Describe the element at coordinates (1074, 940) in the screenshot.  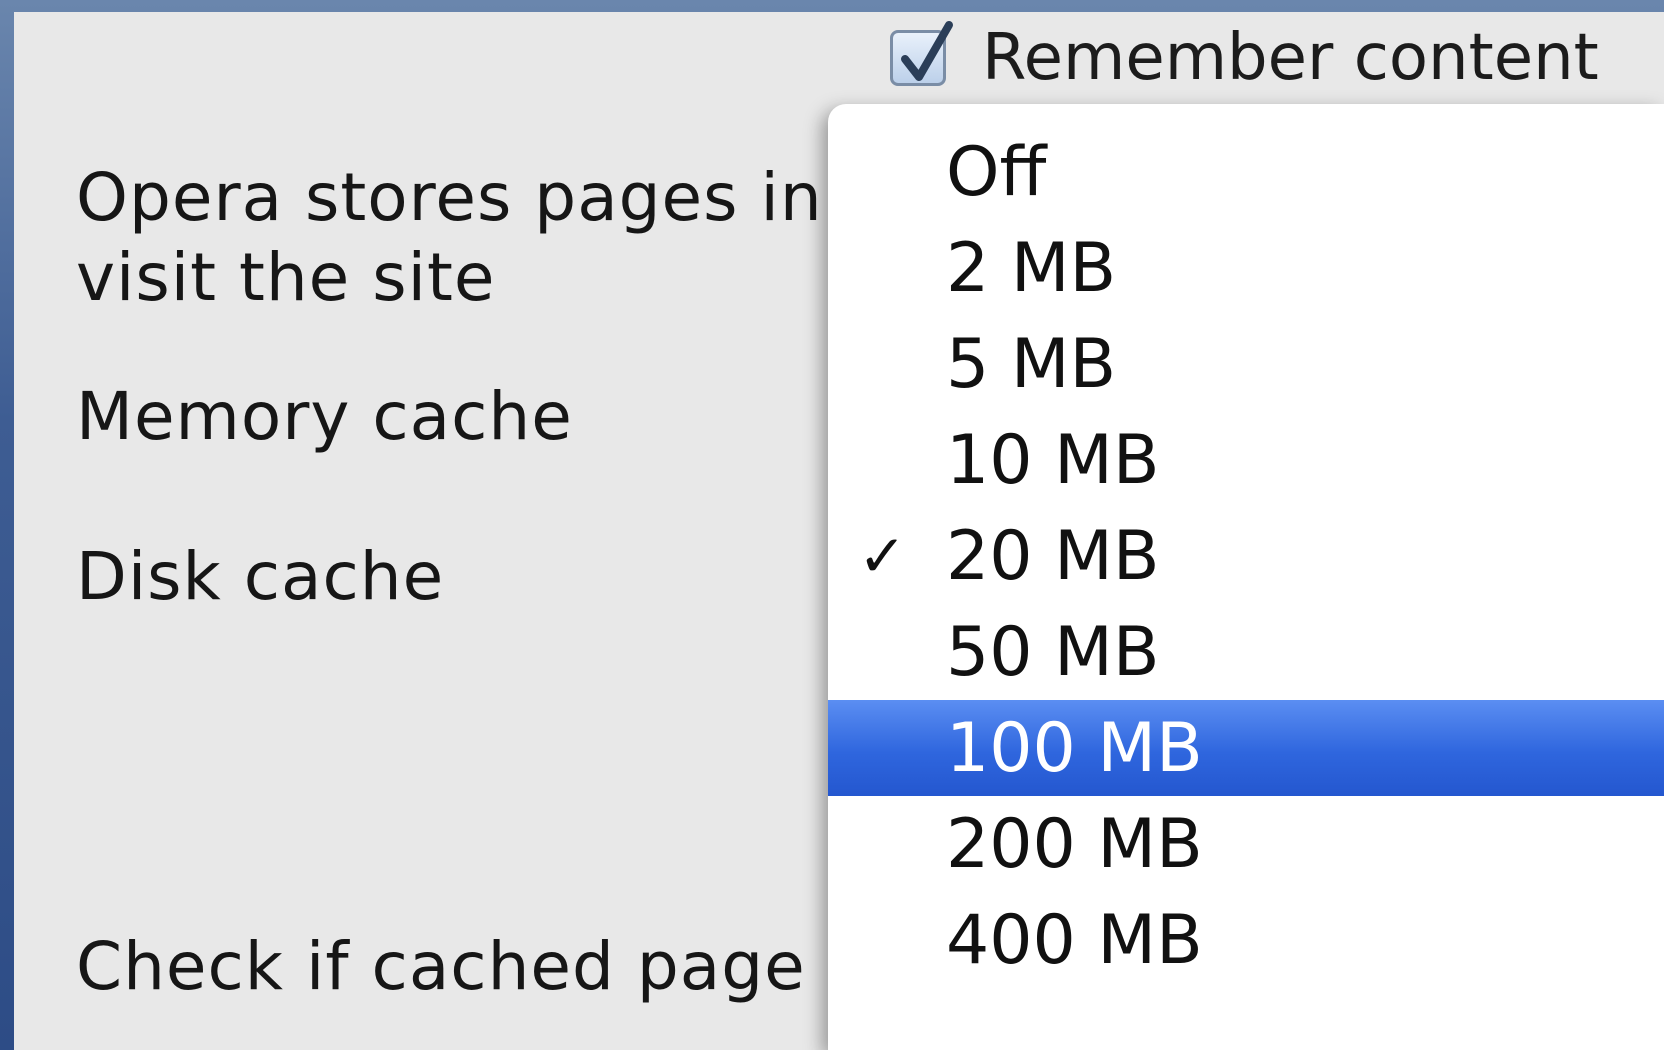
I see `menu-item-label: 400 MB` at that location.